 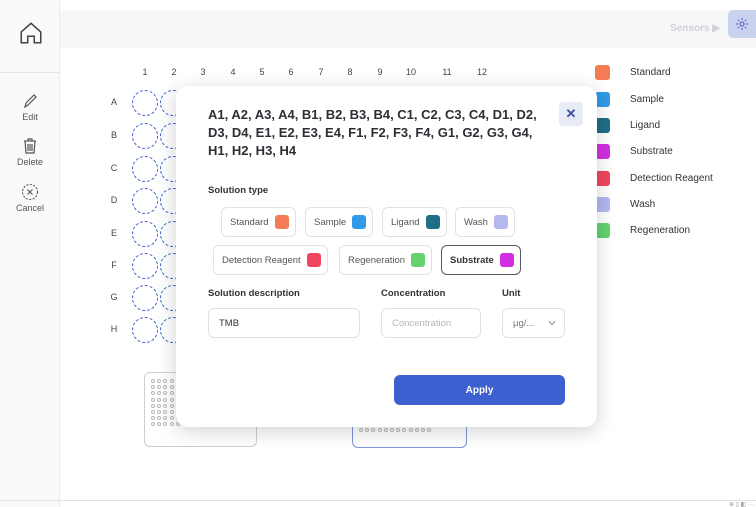 What do you see at coordinates (654, 178) in the screenshot?
I see `legend-item: Detection Reagent` at bounding box center [654, 178].